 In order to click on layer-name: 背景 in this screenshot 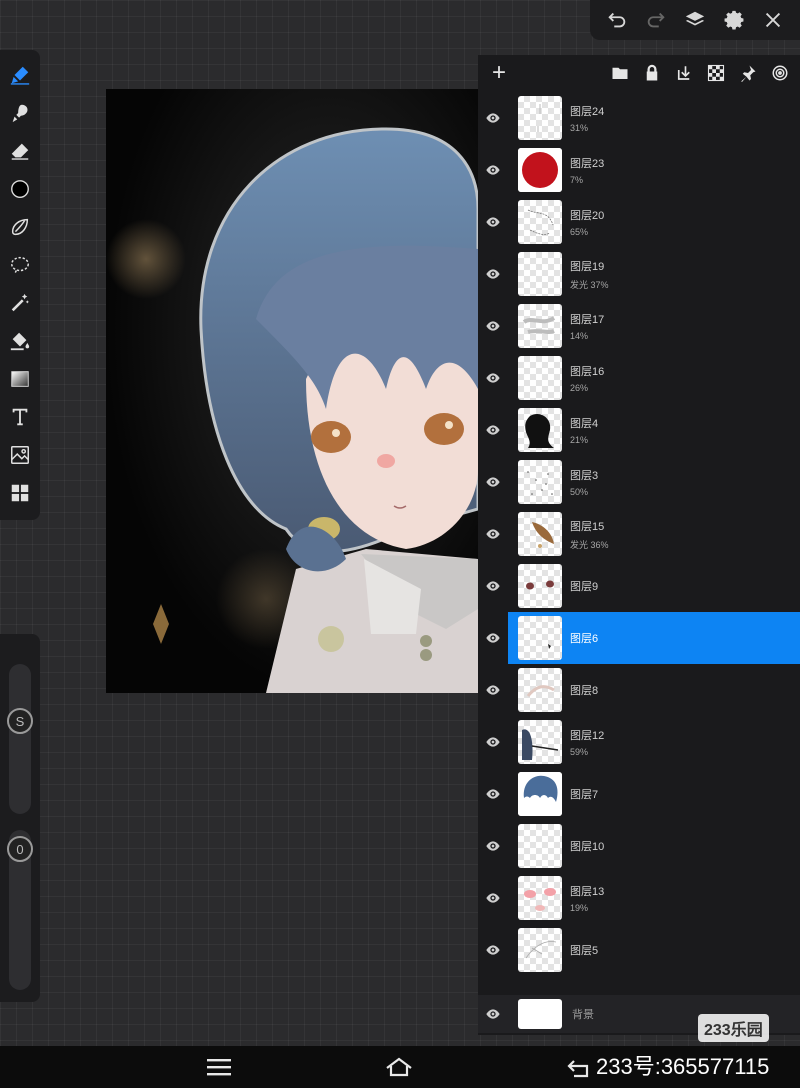, I will do `click(583, 1015)`.